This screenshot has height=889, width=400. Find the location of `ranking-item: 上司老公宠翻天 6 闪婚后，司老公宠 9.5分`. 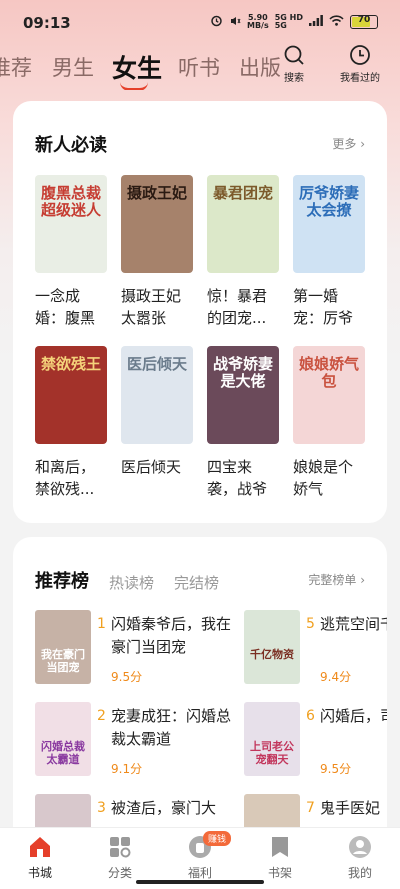

ranking-item: 上司老公宠翻天 6 闪婚后，司老公宠 9.5分 is located at coordinates (315, 742).